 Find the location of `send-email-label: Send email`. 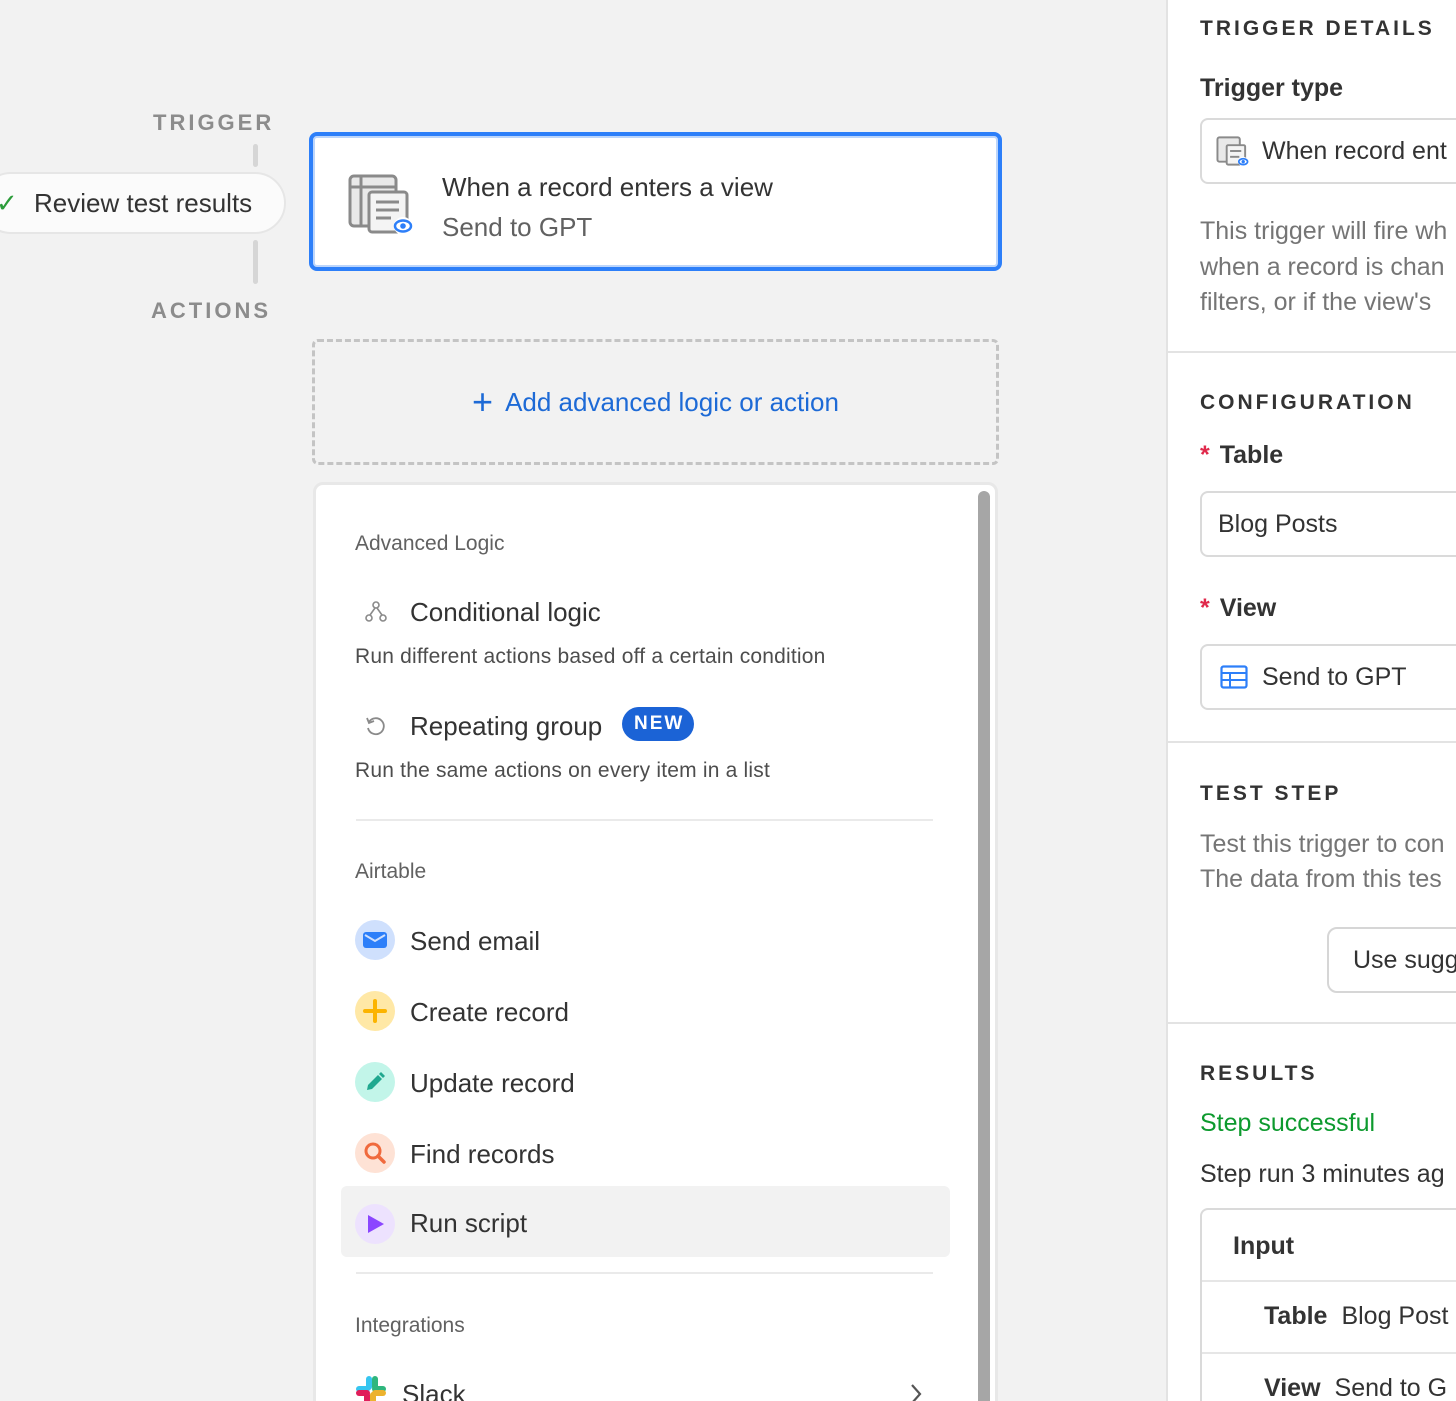

send-email-label: Send email is located at coordinates (475, 941).